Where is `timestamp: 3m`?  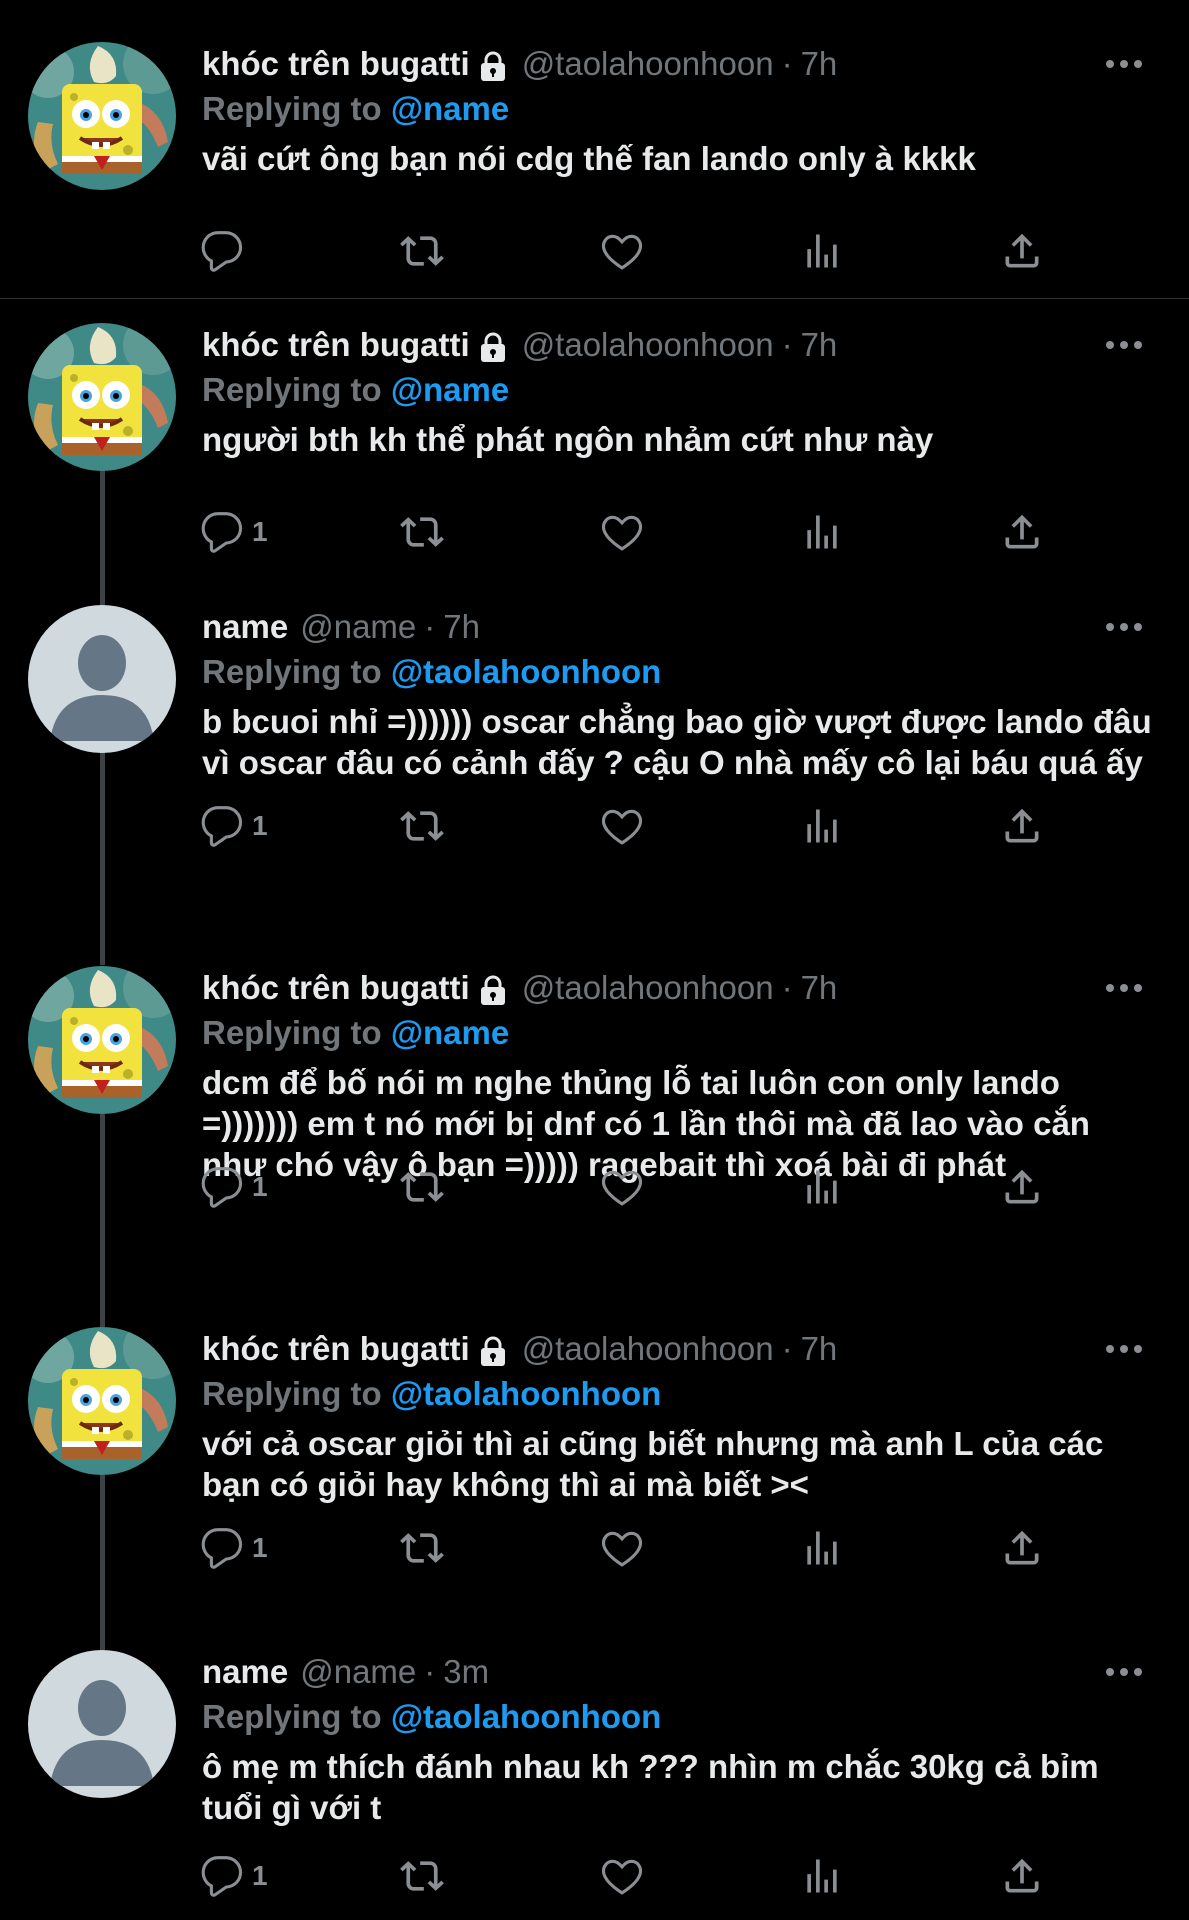
timestamp: 3m is located at coordinates (466, 1672).